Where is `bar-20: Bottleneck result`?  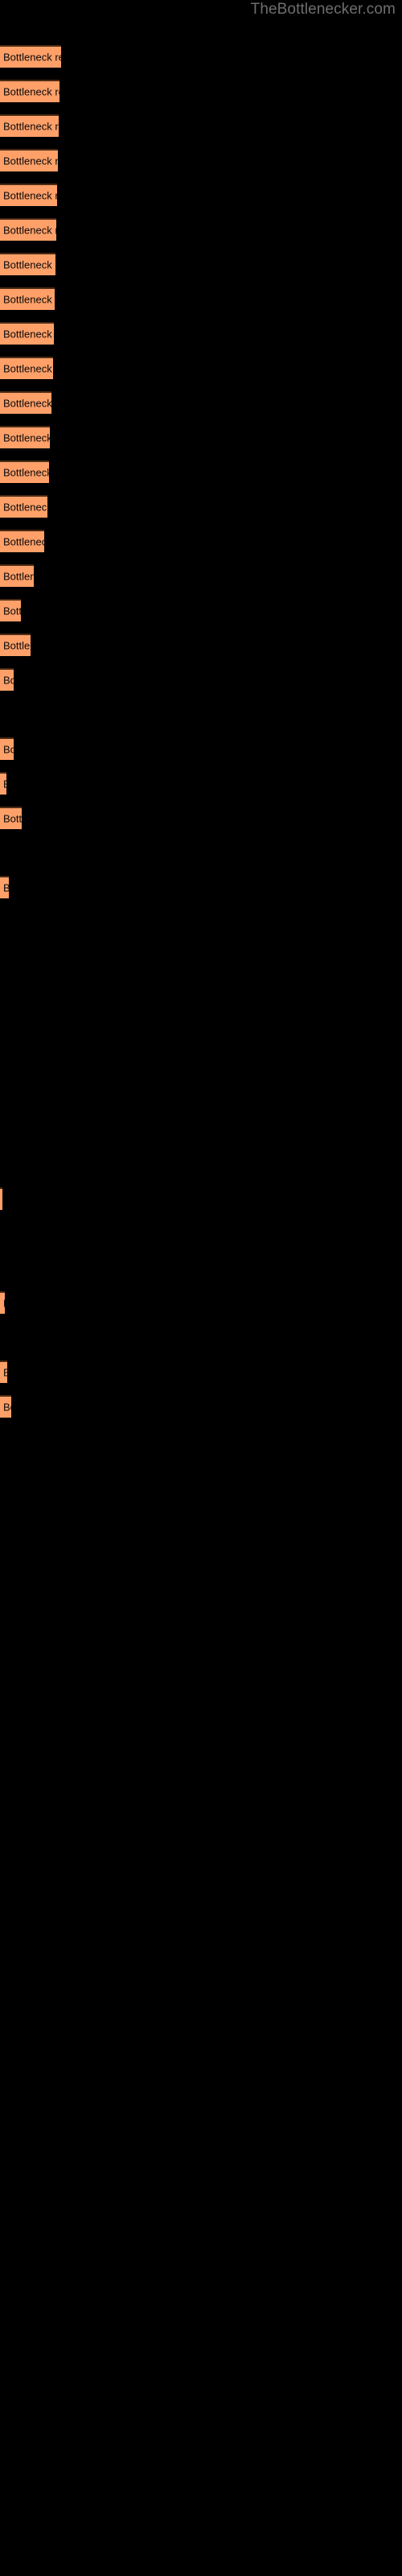 bar-20: Bottleneck result is located at coordinates (7, 748).